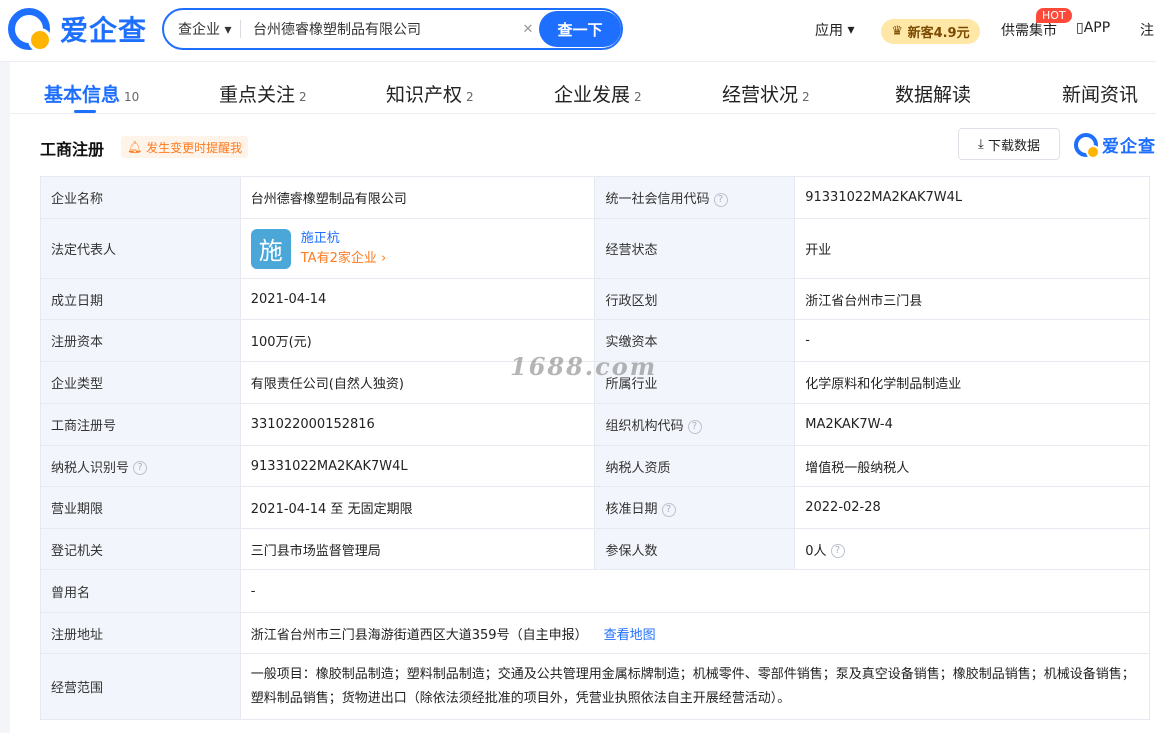 Image resolution: width=1156 pixels, height=733 pixels. What do you see at coordinates (972, 466) in the screenshot?
I see `taxpayer-type-value: 增值税一般纳税人` at bounding box center [972, 466].